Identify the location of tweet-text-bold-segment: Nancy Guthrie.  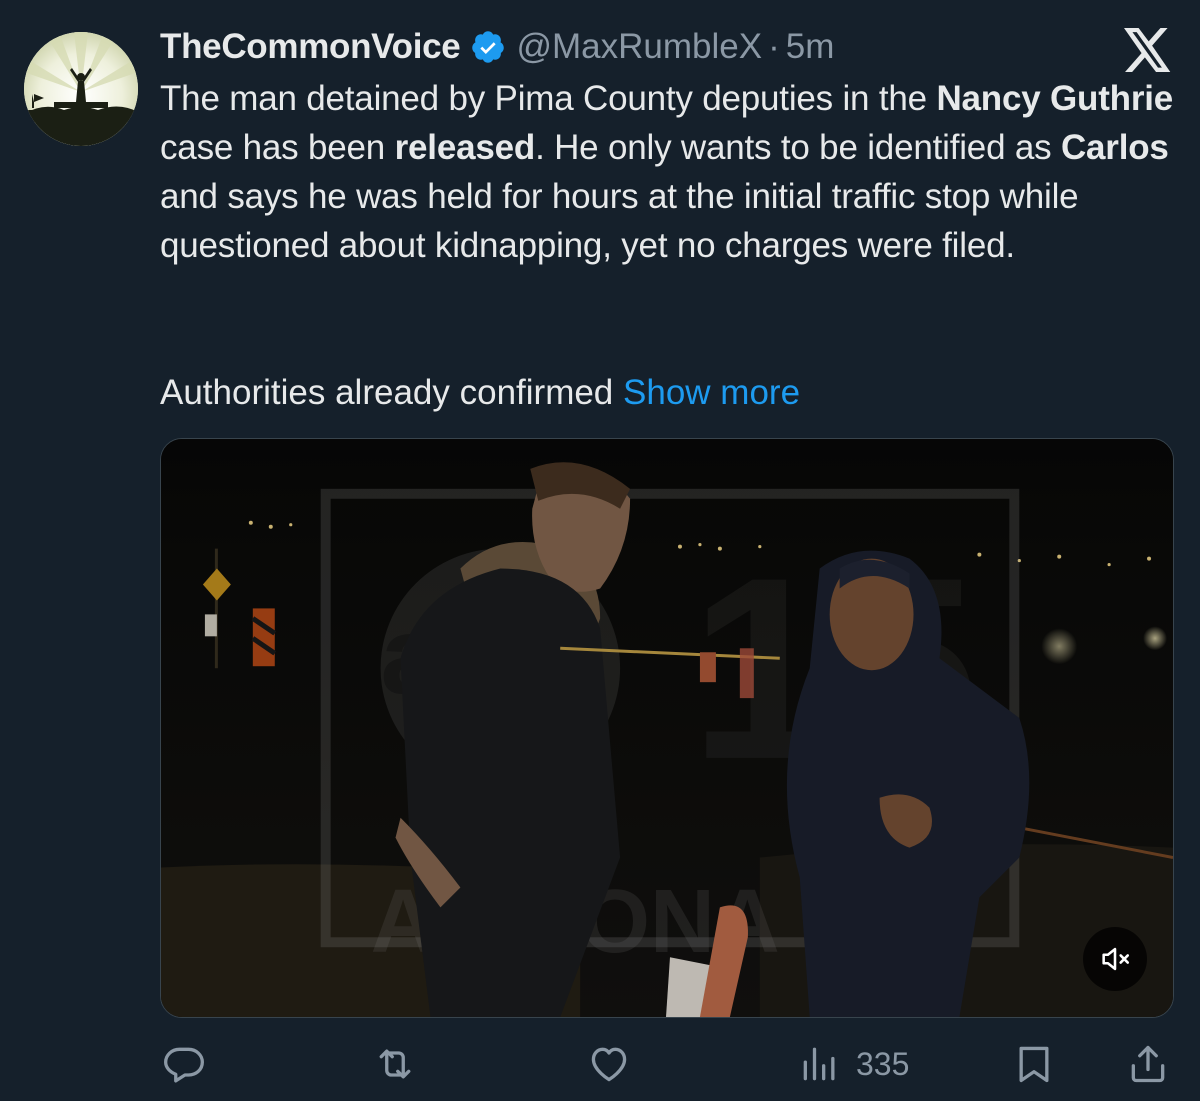
(1055, 98).